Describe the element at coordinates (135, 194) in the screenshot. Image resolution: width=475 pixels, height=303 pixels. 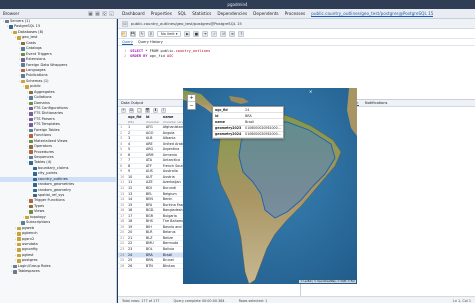
I see `table-cell: 13` at that location.